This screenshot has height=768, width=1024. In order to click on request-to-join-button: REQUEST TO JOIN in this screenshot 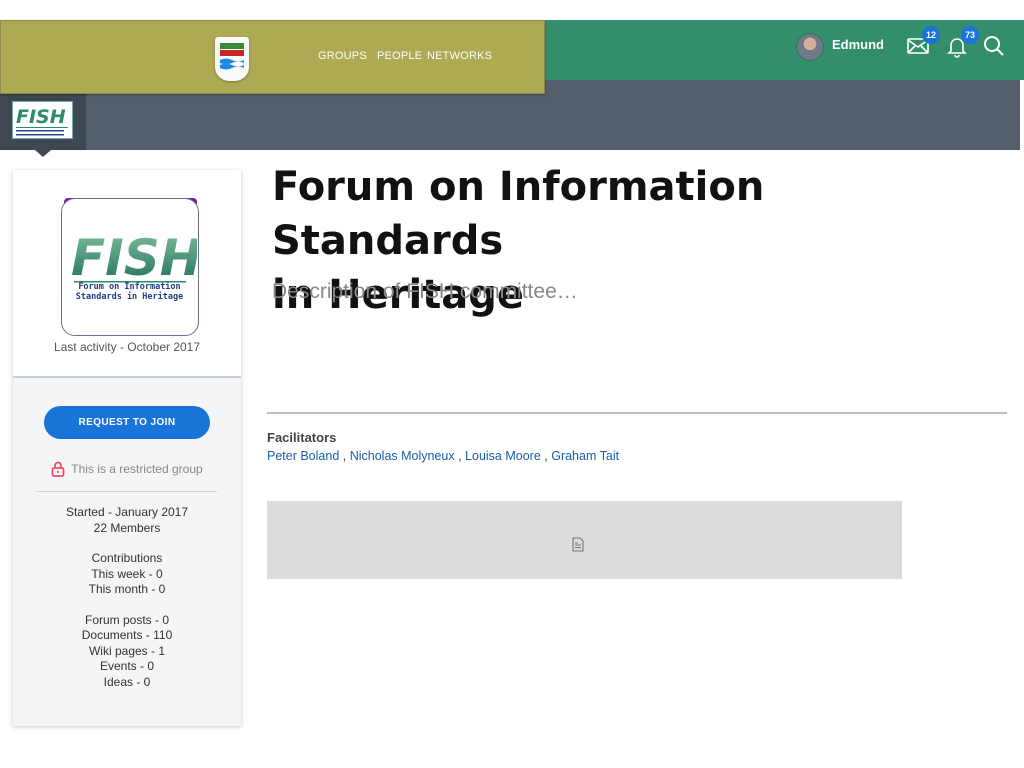, I will do `click(127, 422)`.